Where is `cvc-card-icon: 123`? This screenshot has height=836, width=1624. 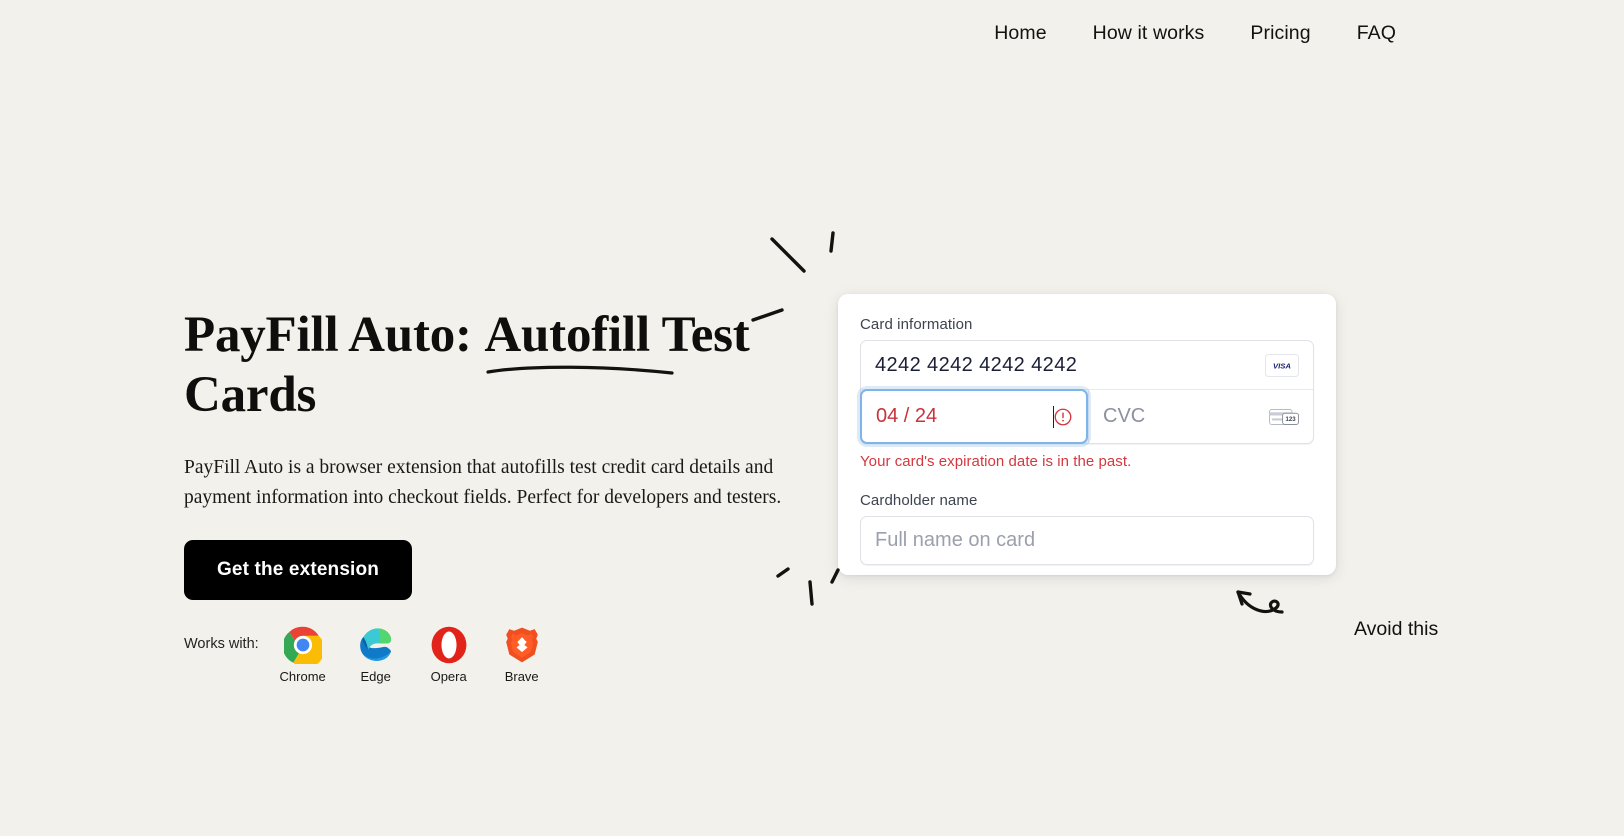
cvc-card-icon: 123 is located at coordinates (1284, 416).